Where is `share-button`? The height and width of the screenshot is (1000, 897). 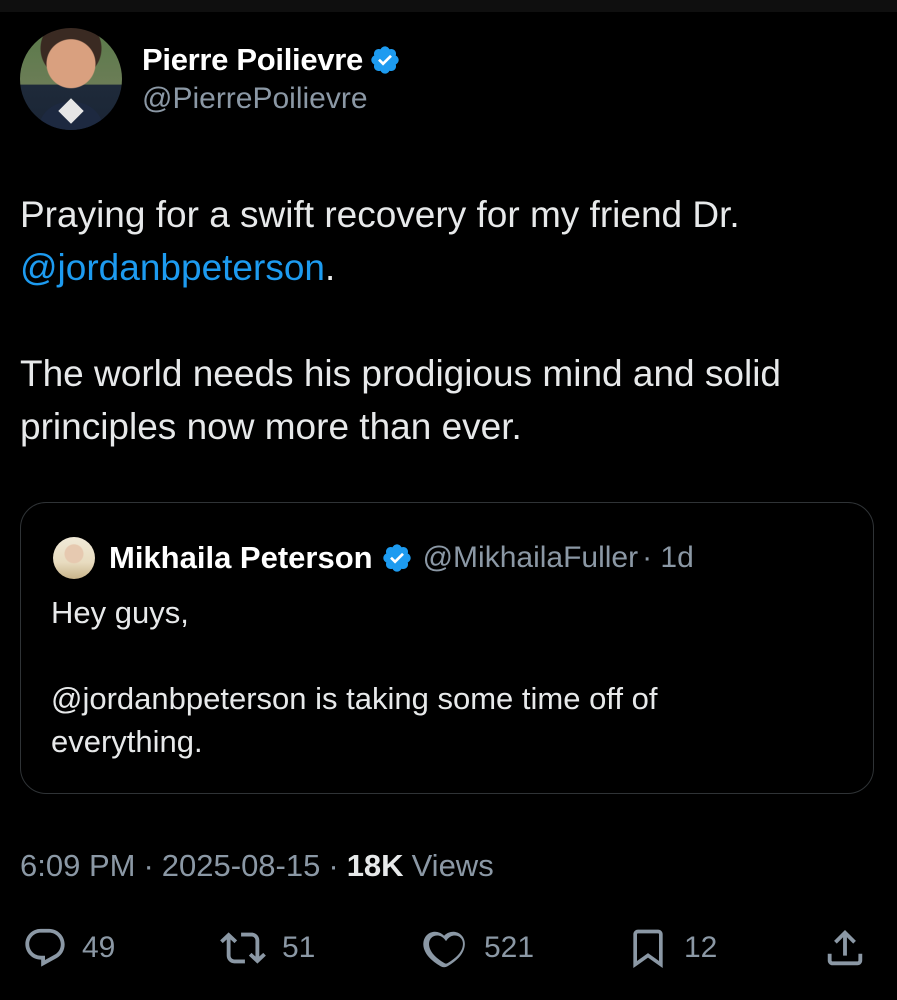 share-button is located at coordinates (845, 948).